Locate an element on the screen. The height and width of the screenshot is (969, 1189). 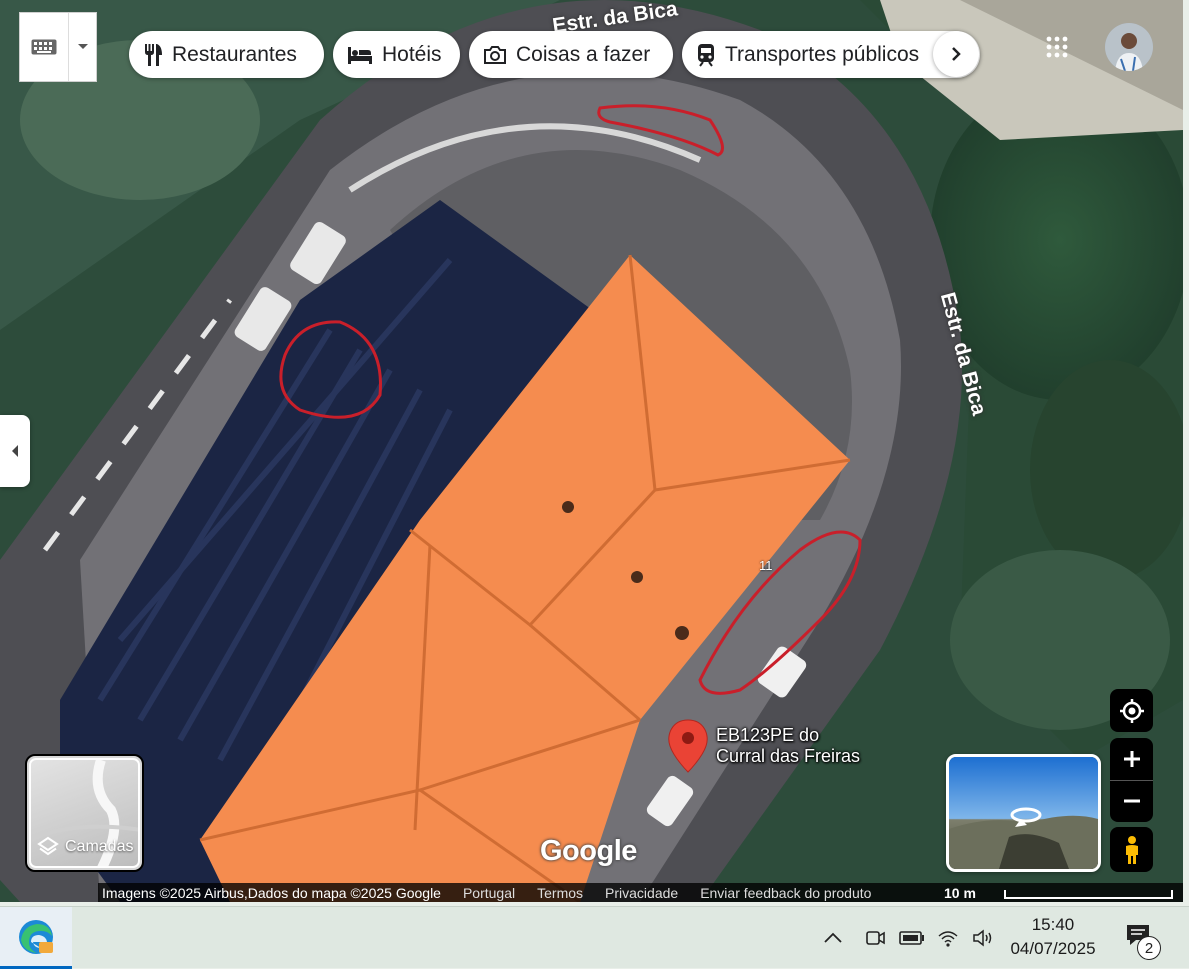
building-number: 11 is located at coordinates (766, 565).